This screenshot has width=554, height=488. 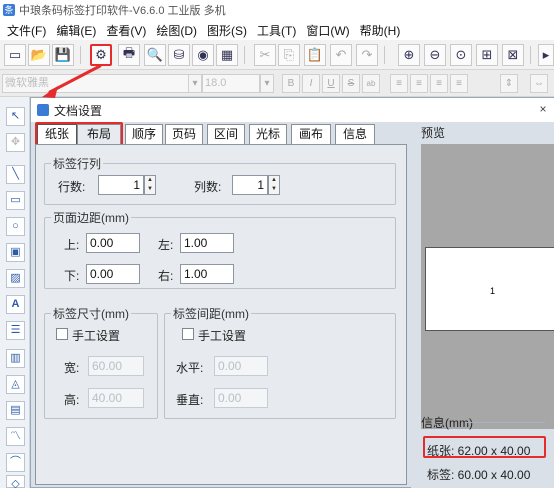 I want to click on label-size-legend: 标签尺寸(mm), so click(x=91, y=314).